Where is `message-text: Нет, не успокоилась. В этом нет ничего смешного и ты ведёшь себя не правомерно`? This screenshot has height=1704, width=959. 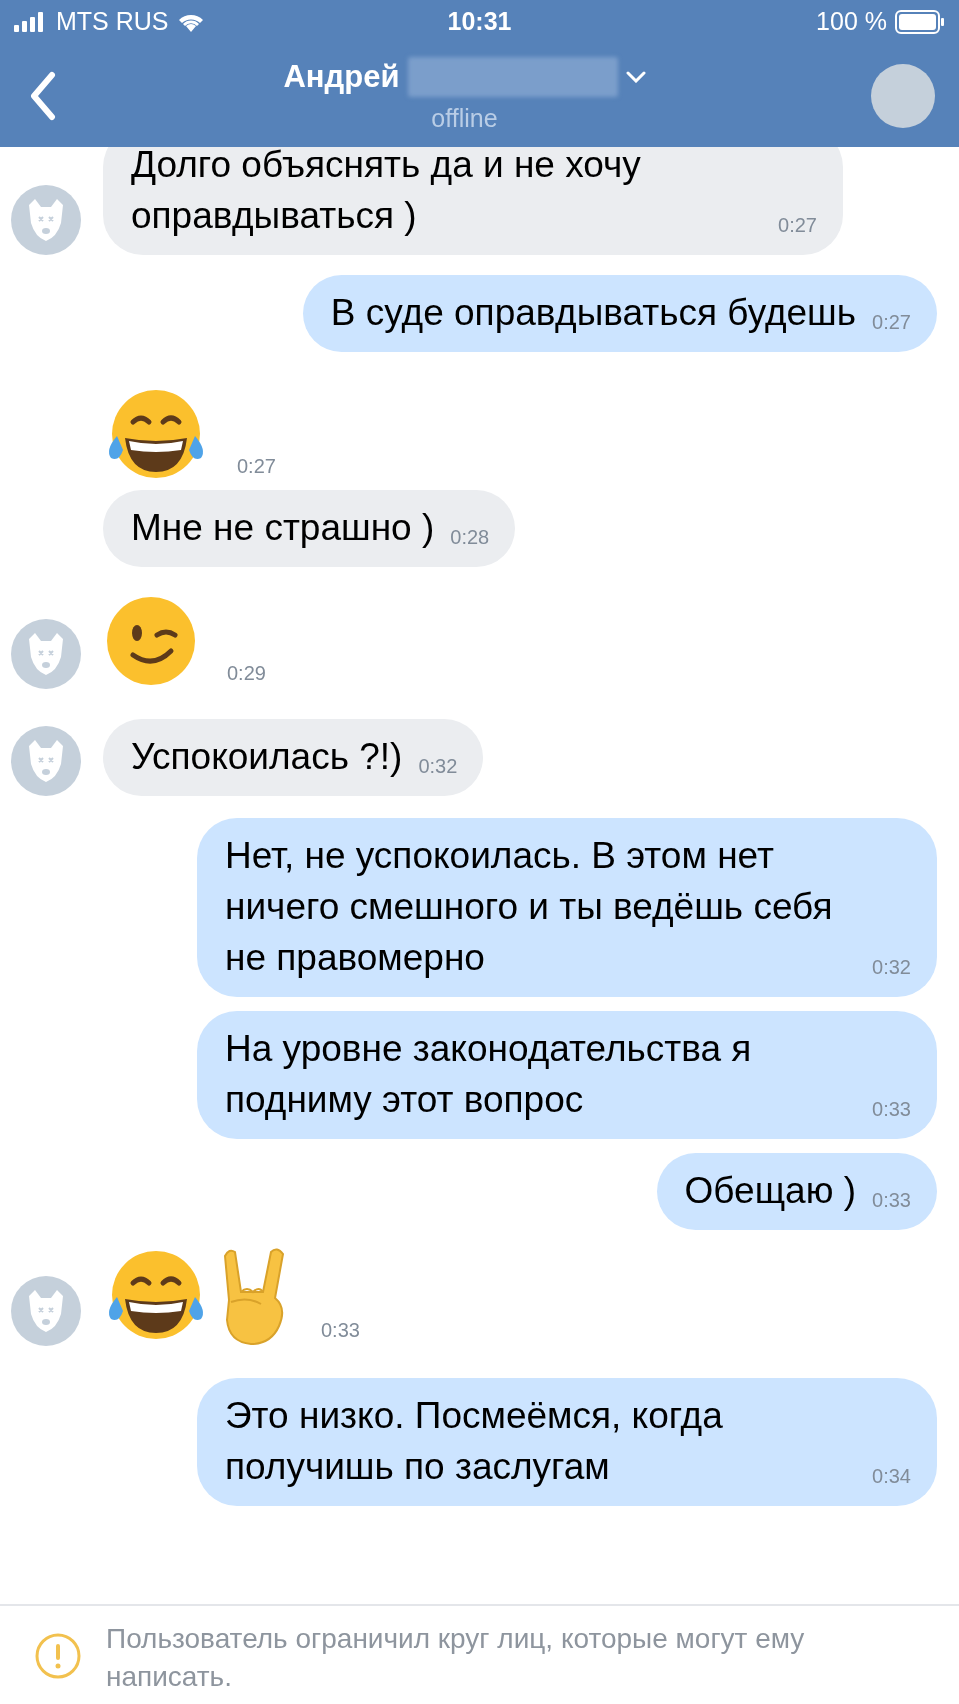 message-text: Нет, не успокоилась. В этом нет ничего смешного и ты ведёшь себя не правомерно is located at coordinates (529, 907).